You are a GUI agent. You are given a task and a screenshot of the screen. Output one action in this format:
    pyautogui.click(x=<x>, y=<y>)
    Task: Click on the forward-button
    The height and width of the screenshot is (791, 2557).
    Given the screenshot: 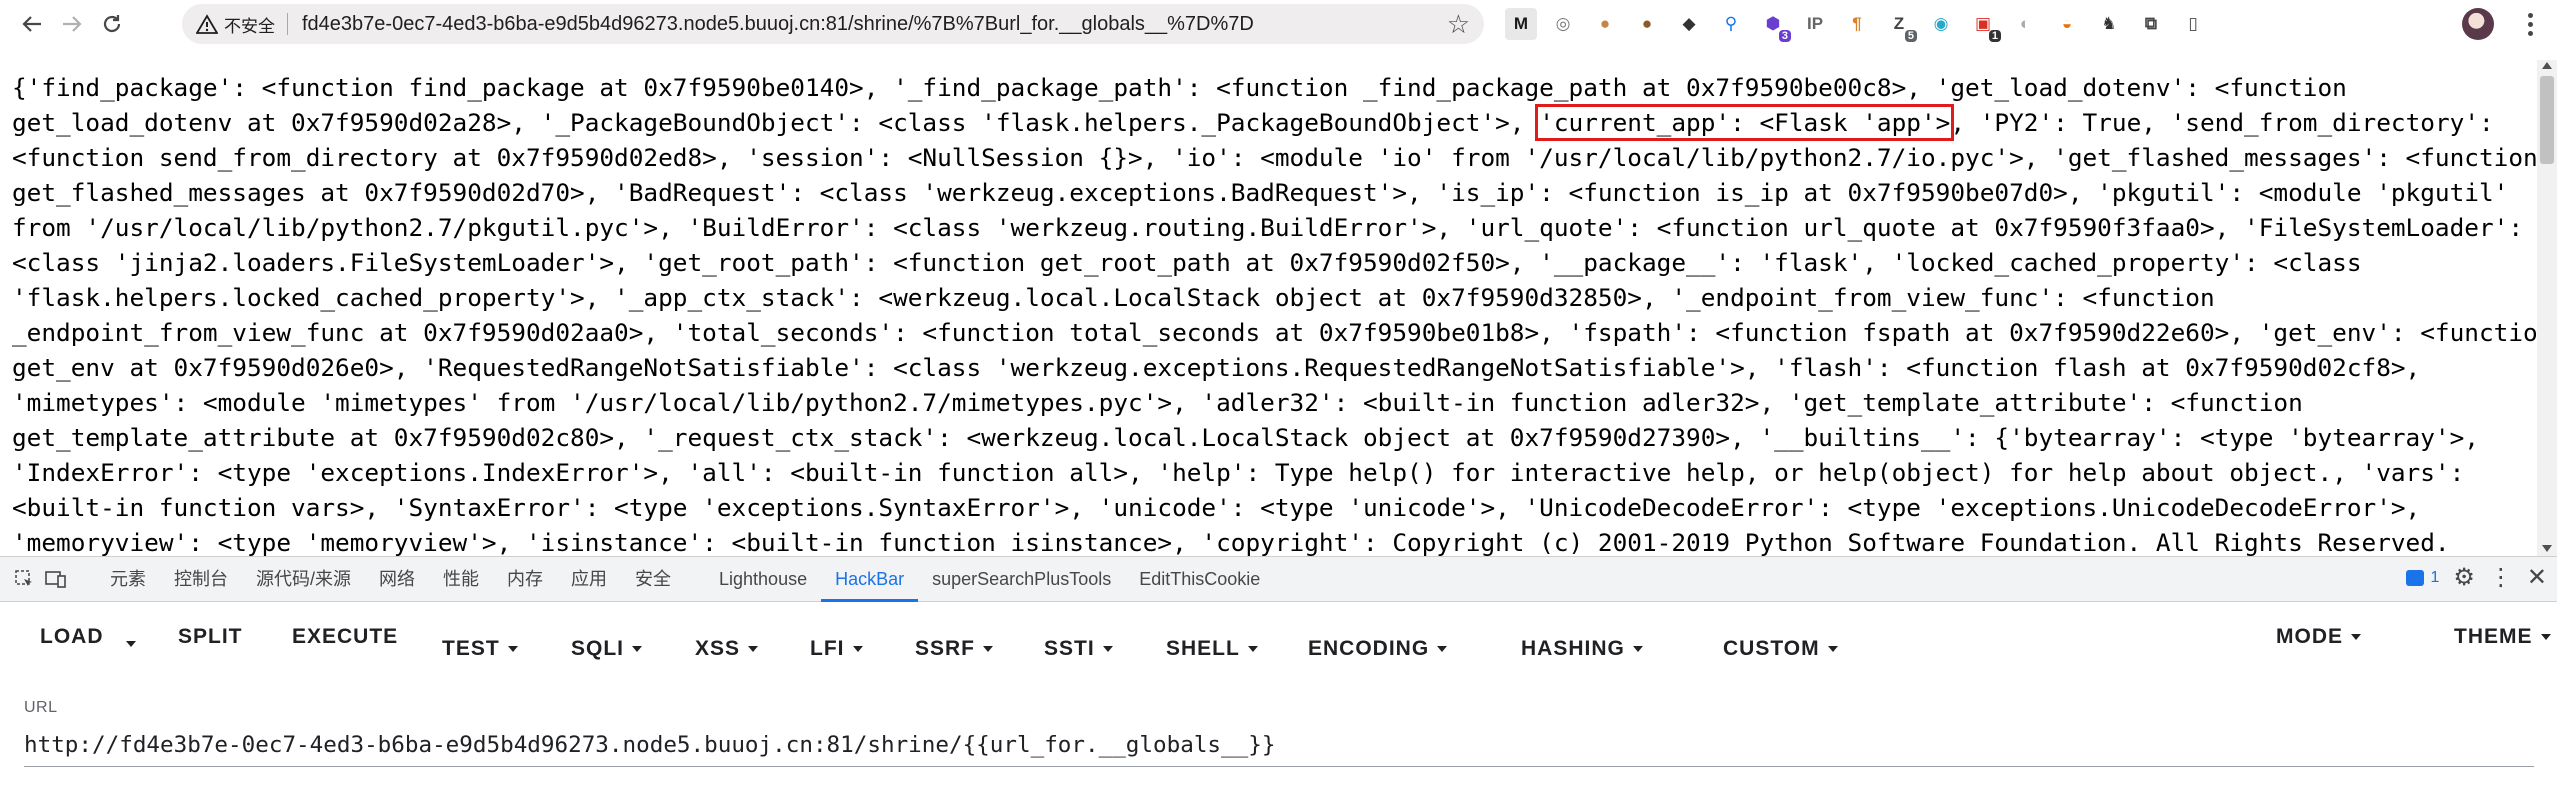 What is the action you would take?
    pyautogui.click(x=72, y=24)
    